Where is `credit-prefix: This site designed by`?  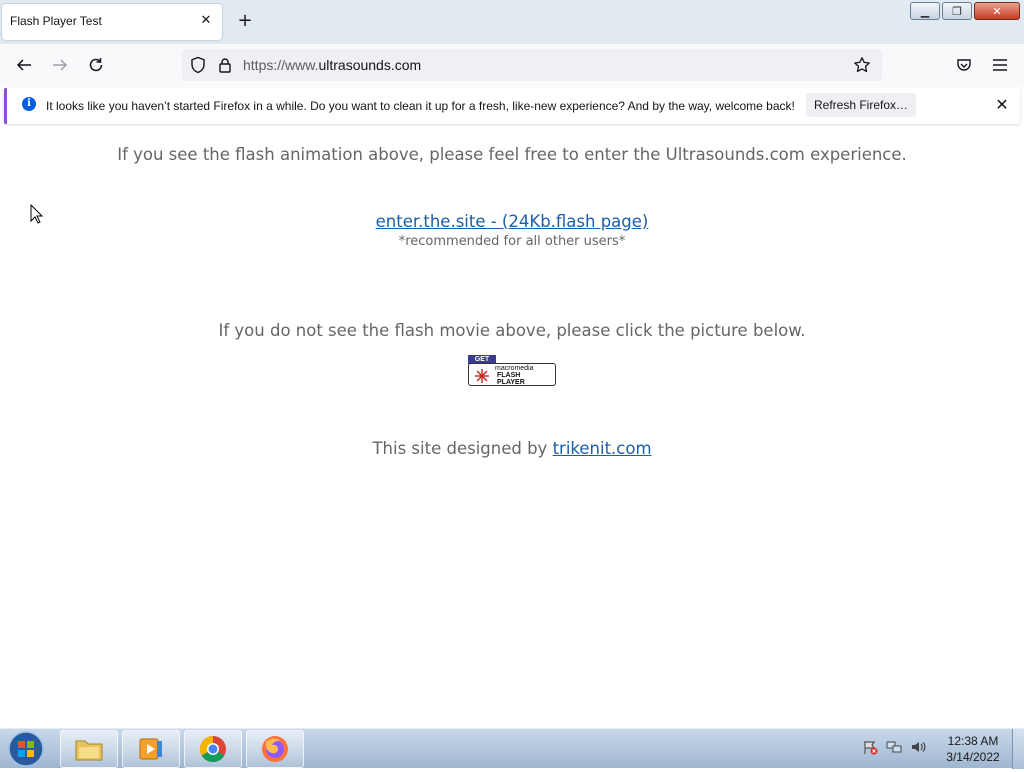 credit-prefix: This site designed by is located at coordinates (462, 448).